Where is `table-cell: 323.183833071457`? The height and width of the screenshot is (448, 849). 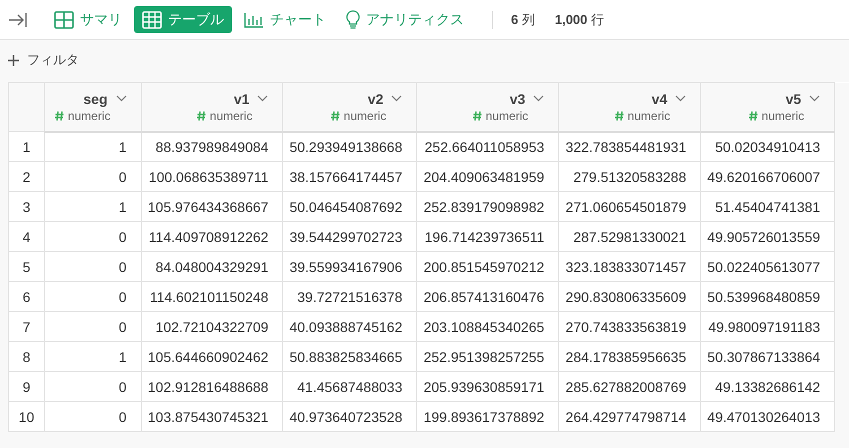 table-cell: 323.183833071457 is located at coordinates (629, 267).